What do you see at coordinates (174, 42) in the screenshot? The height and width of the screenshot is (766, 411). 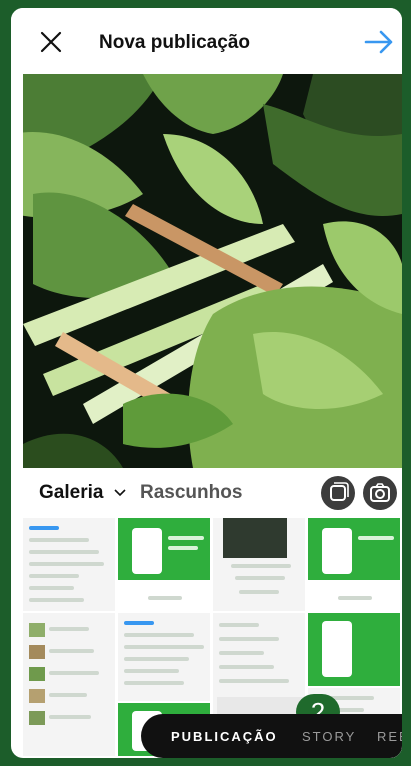 I see `page-title: Nova publicação` at bounding box center [174, 42].